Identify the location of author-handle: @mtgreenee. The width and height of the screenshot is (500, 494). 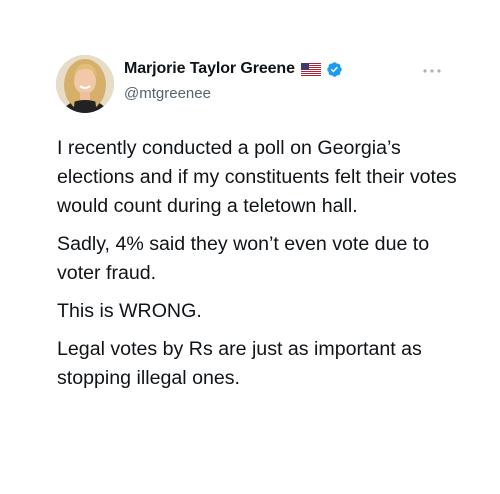
(167, 93).